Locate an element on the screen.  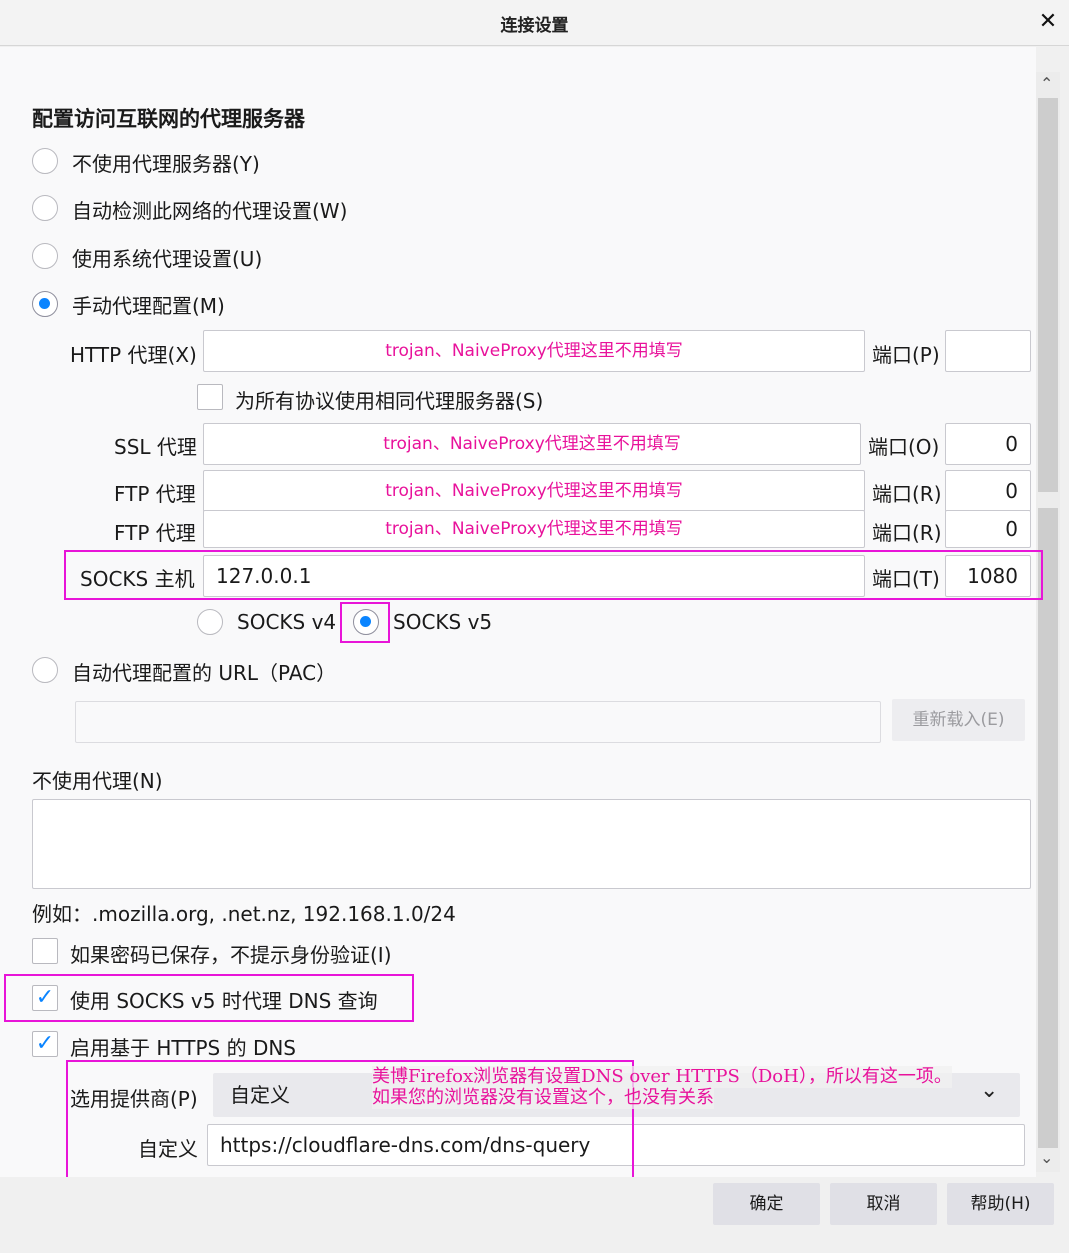
pac-url-input is located at coordinates (478, 722).